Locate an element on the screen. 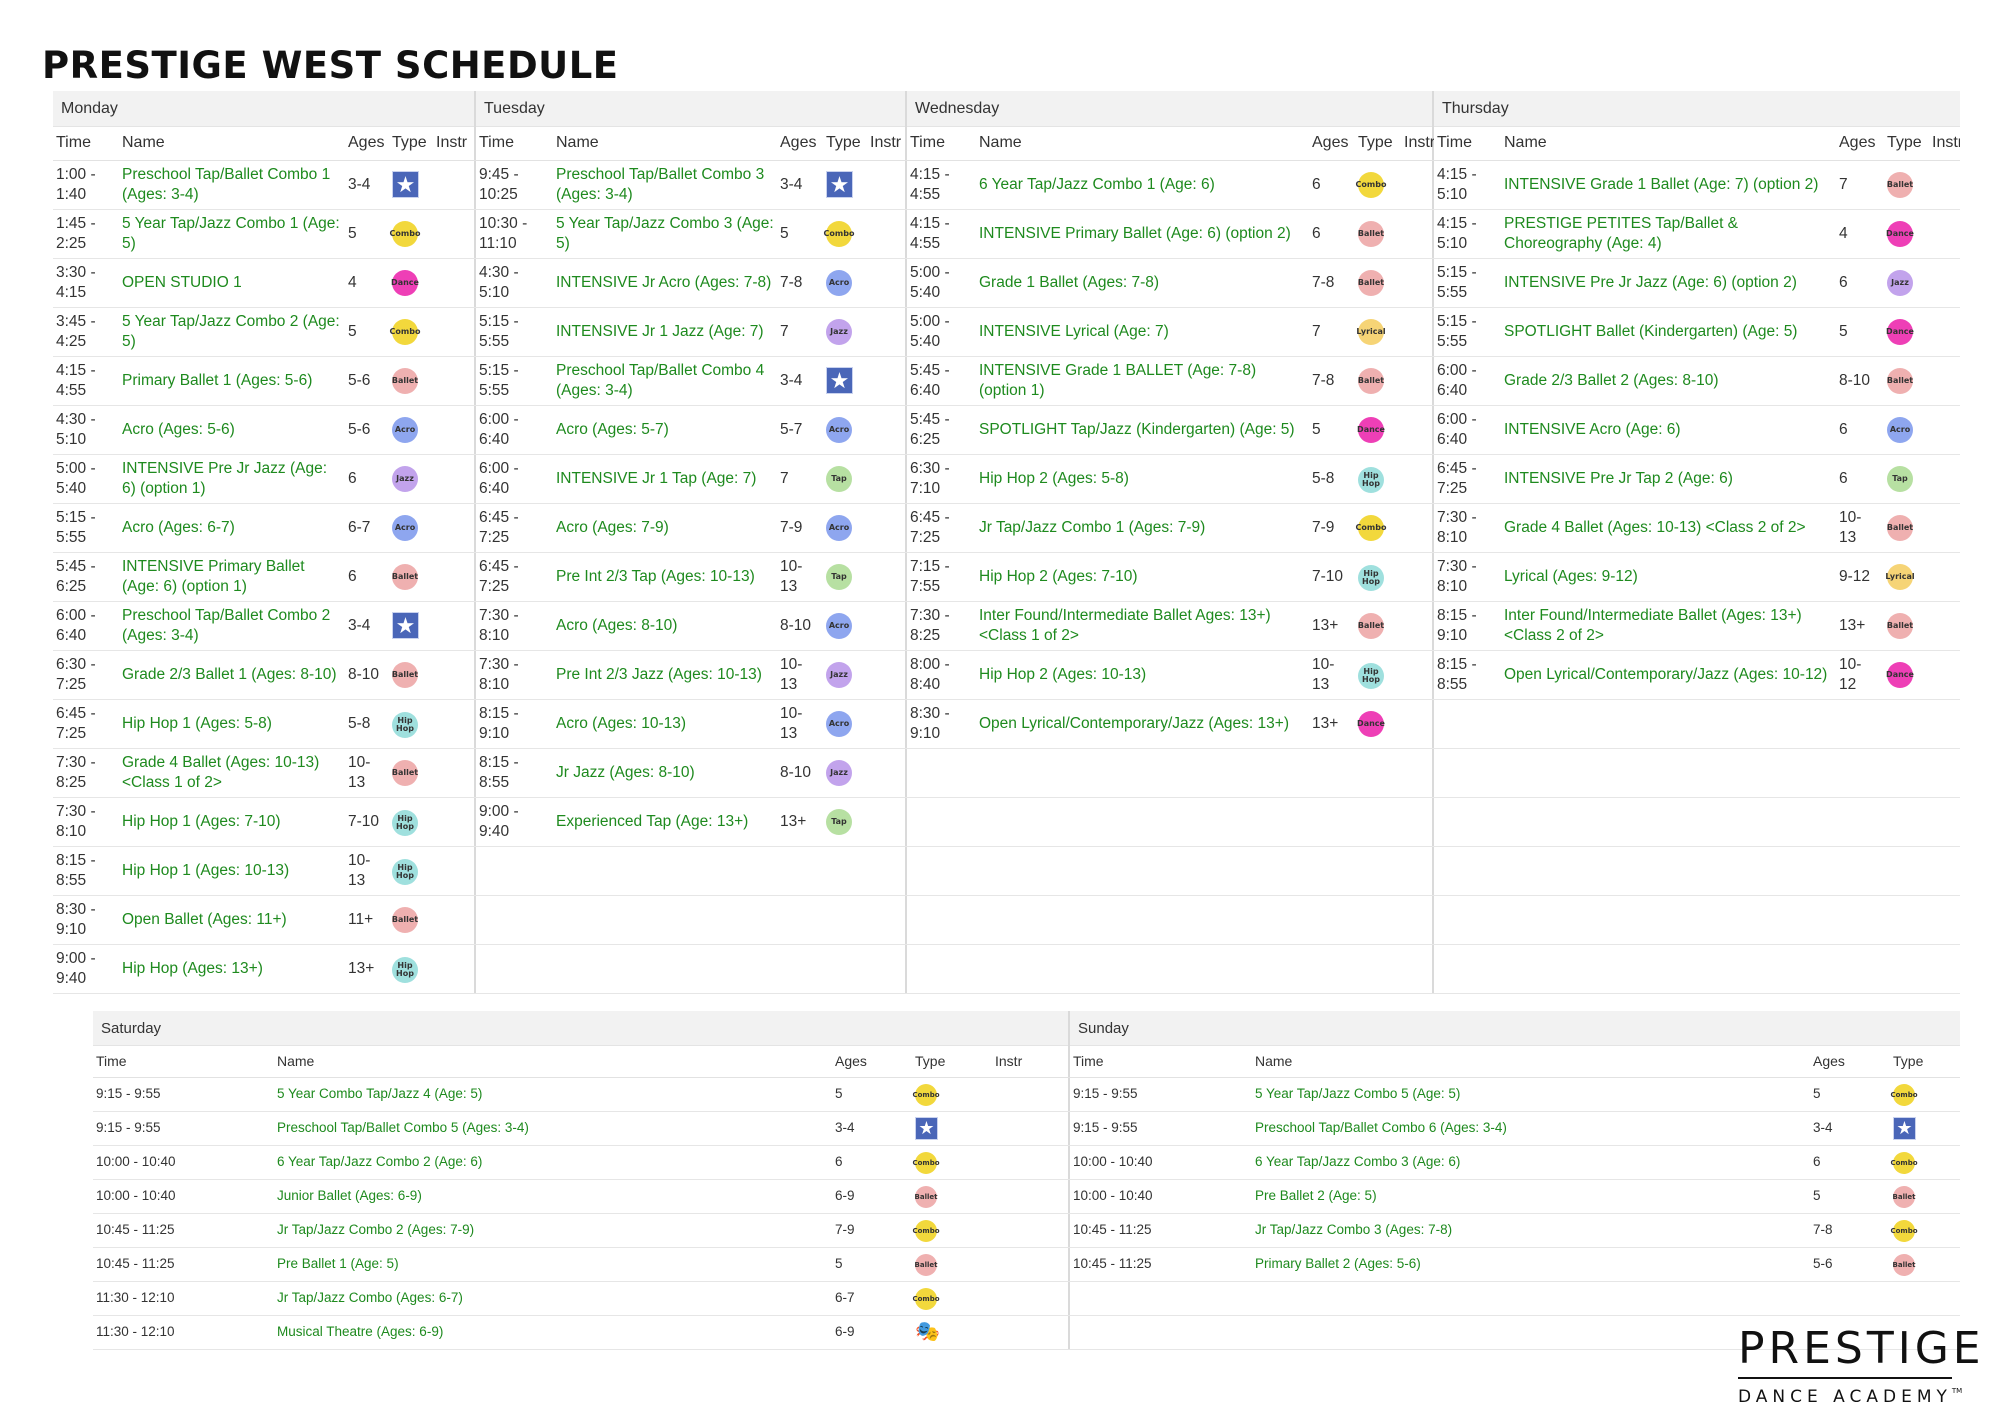  column-header-ages: Ages is located at coordinates (800, 144).